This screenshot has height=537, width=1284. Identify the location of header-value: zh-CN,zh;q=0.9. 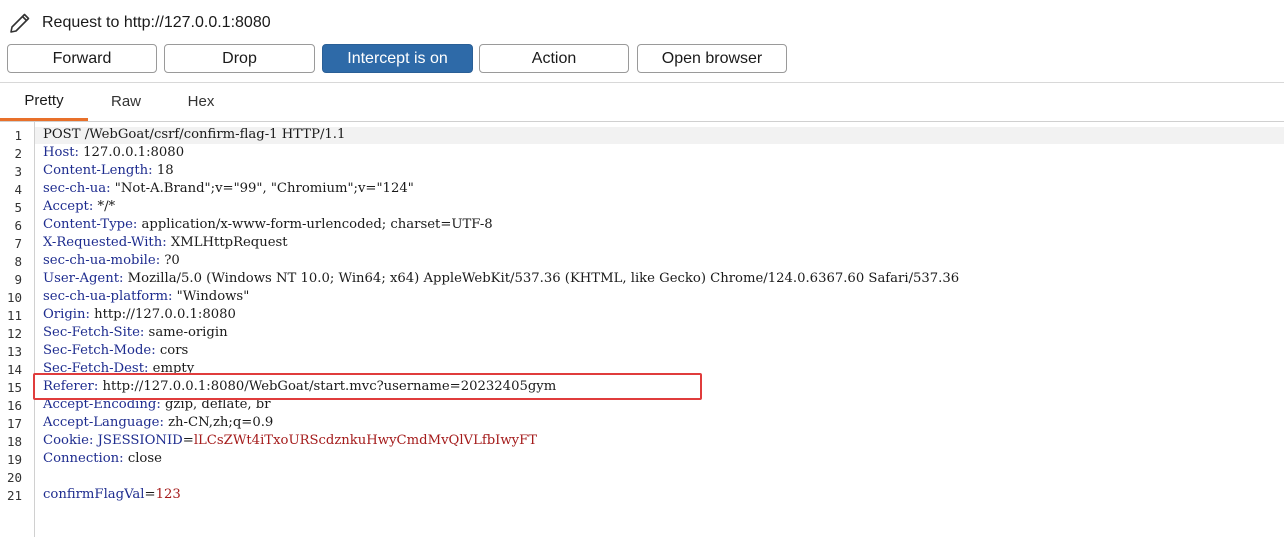
(221, 422).